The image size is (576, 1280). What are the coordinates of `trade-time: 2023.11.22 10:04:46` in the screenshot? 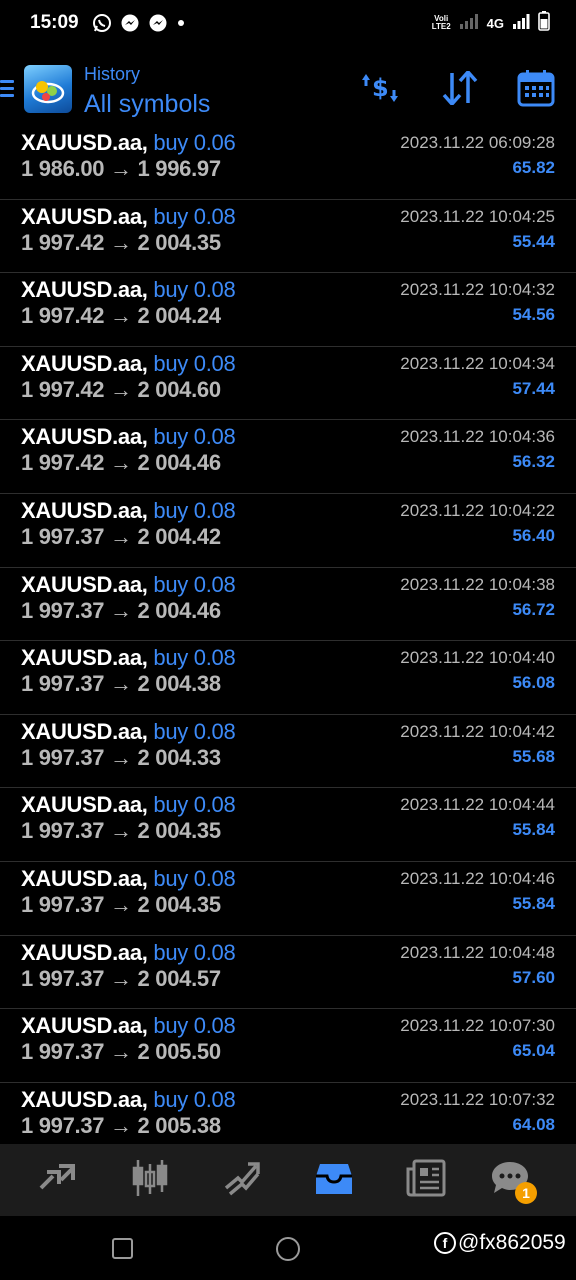 It's located at (477, 878).